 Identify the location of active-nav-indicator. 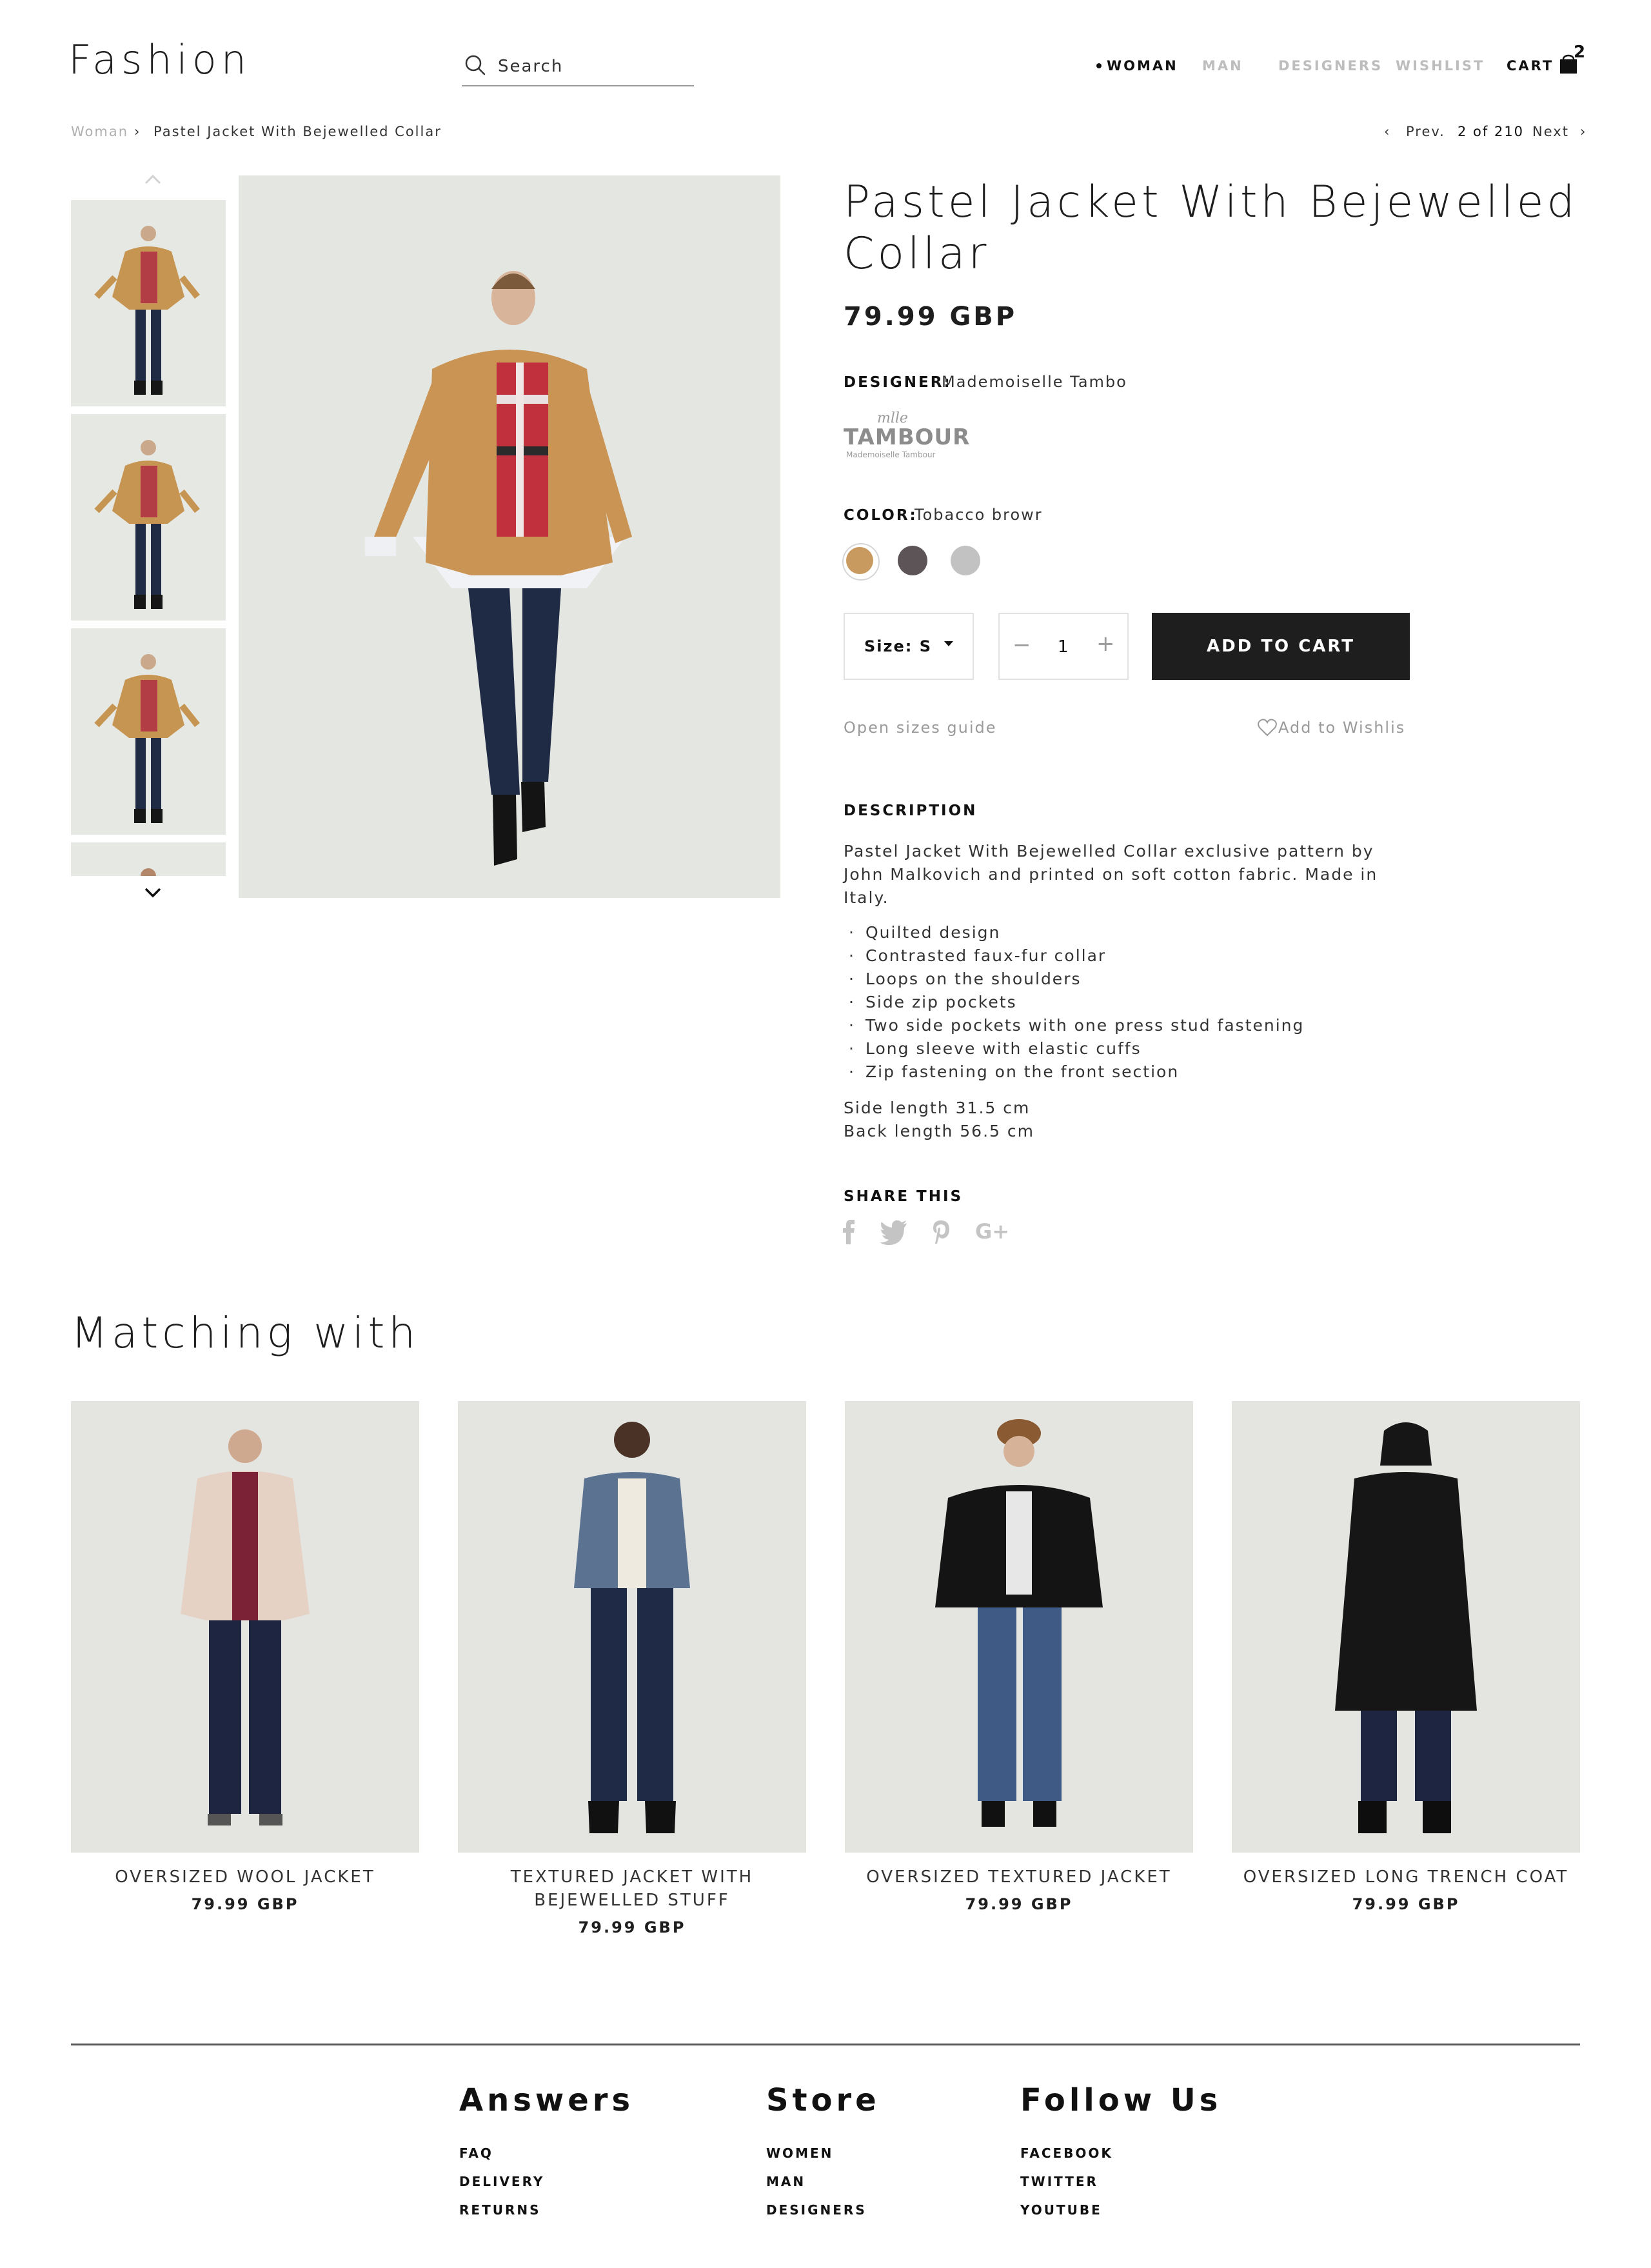
(1099, 65).